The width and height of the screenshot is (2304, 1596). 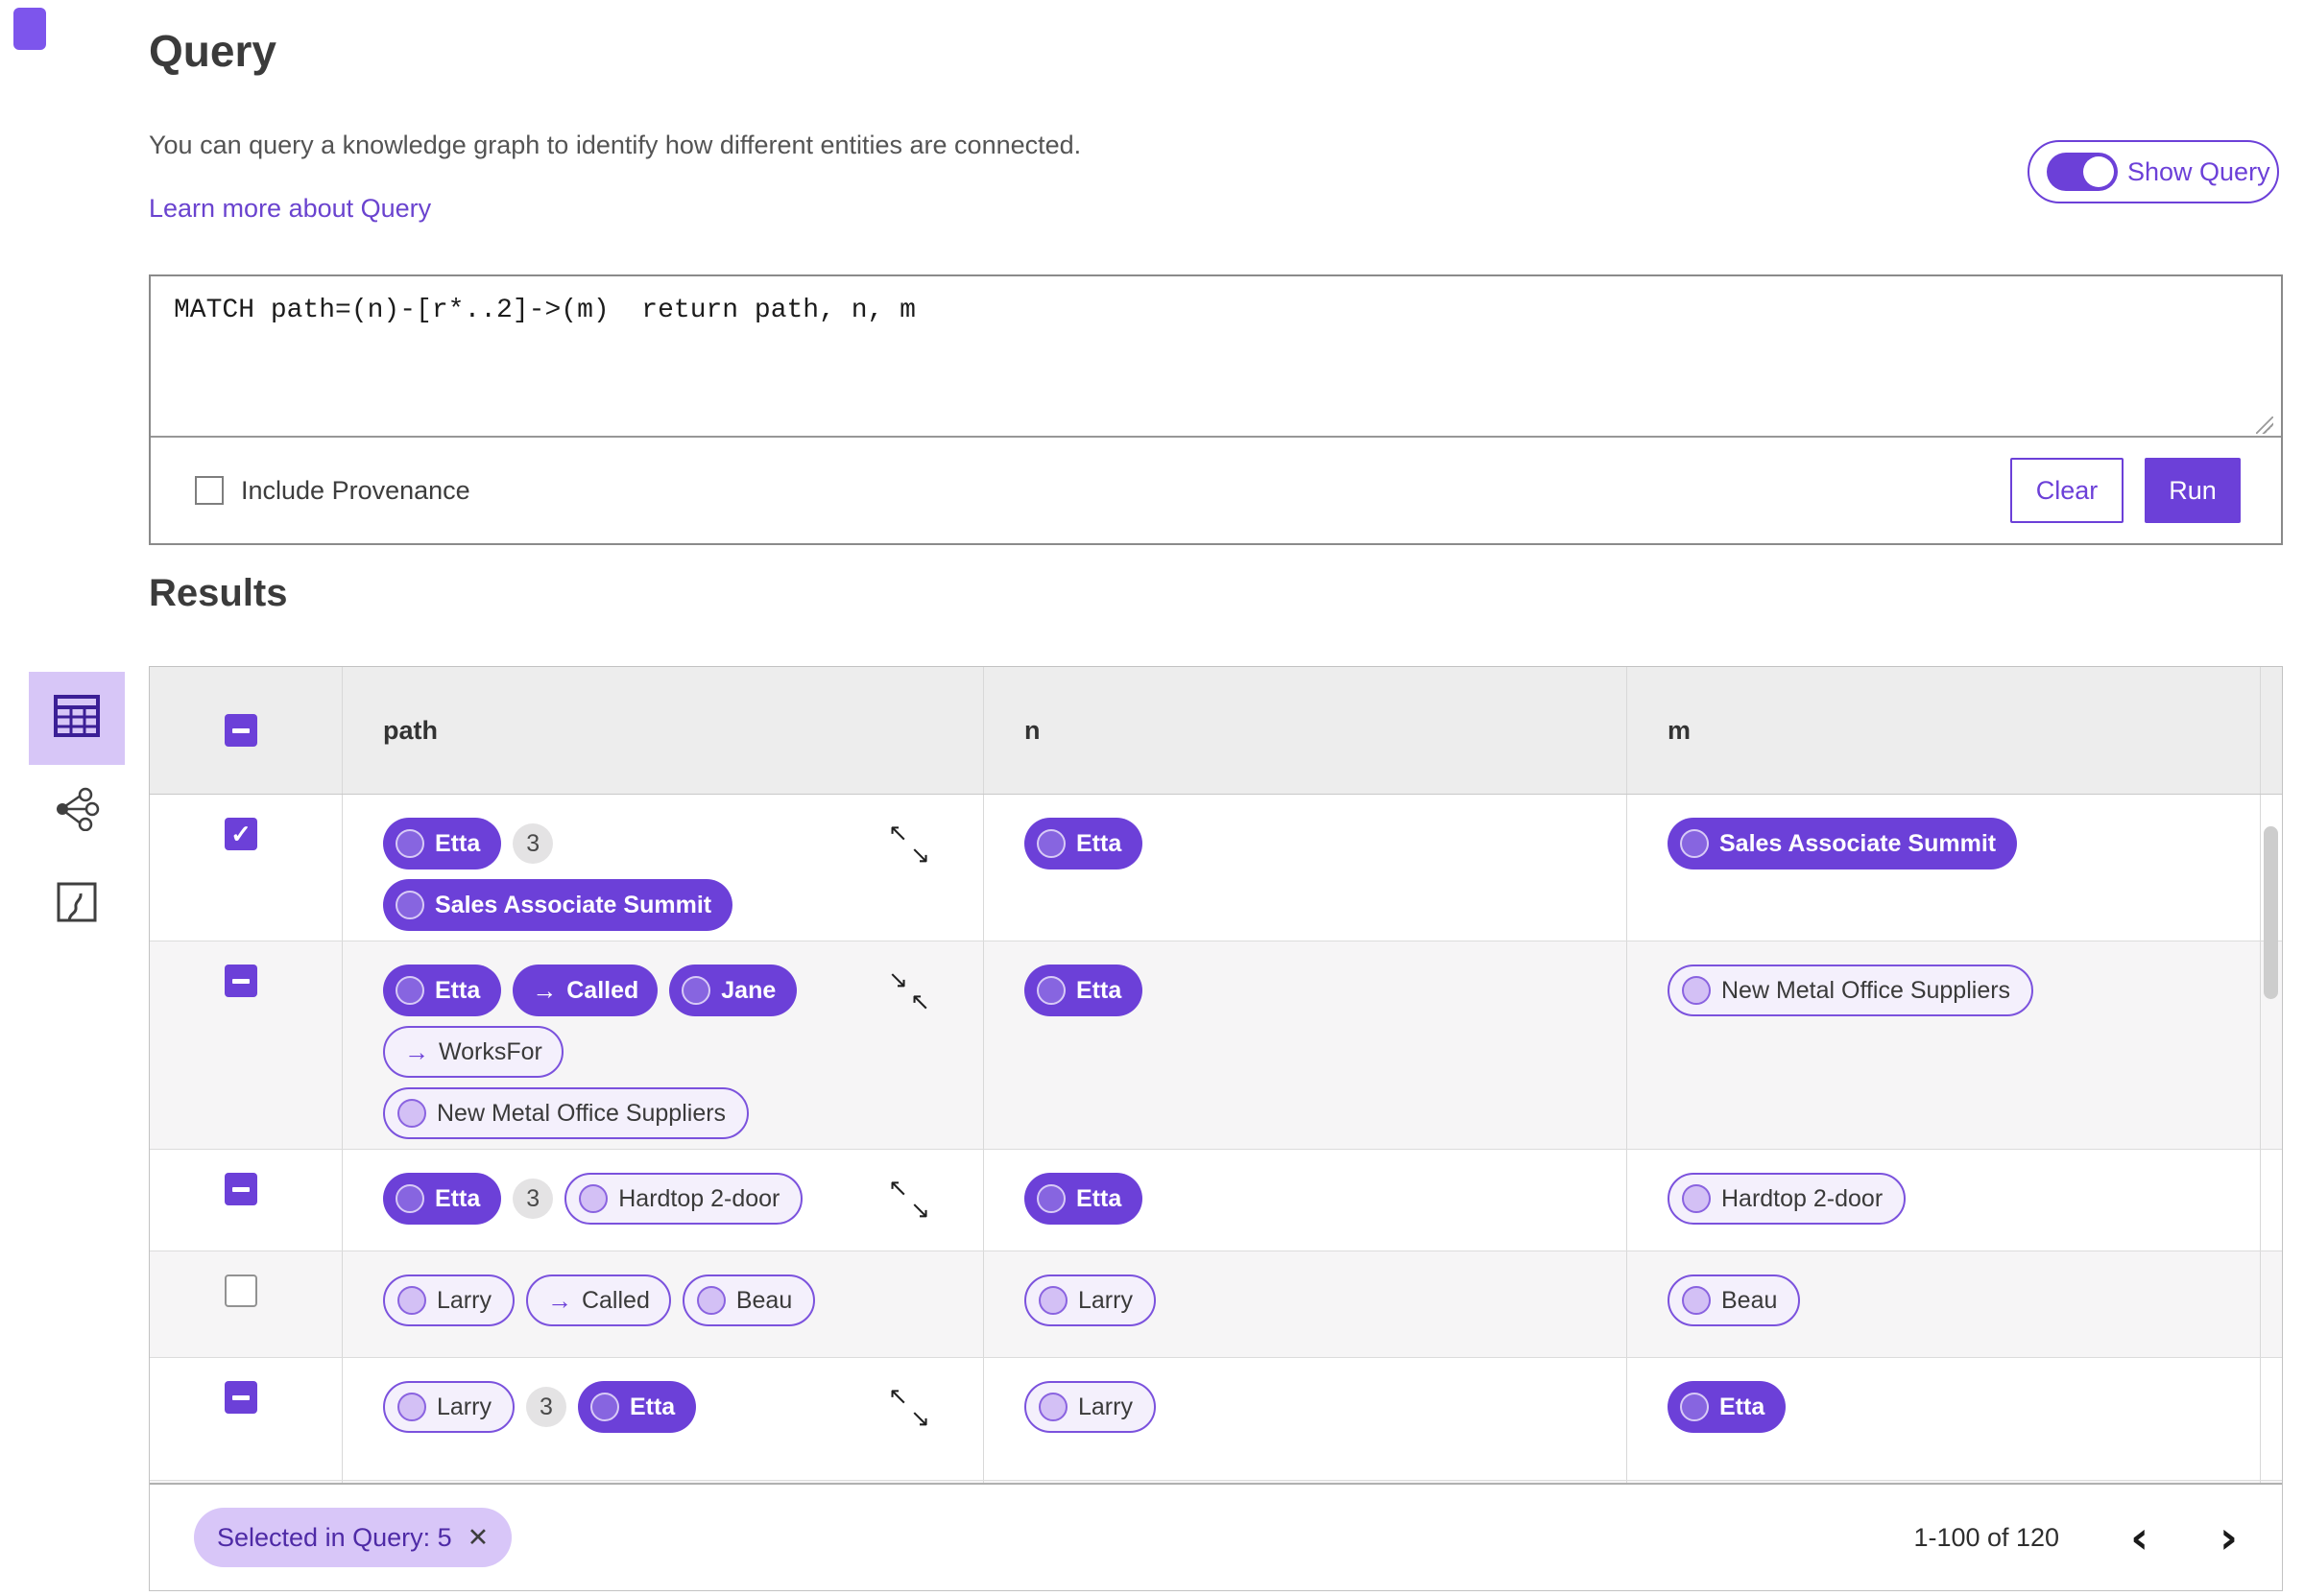 What do you see at coordinates (662, 730) in the screenshot?
I see `column-header-path: path` at bounding box center [662, 730].